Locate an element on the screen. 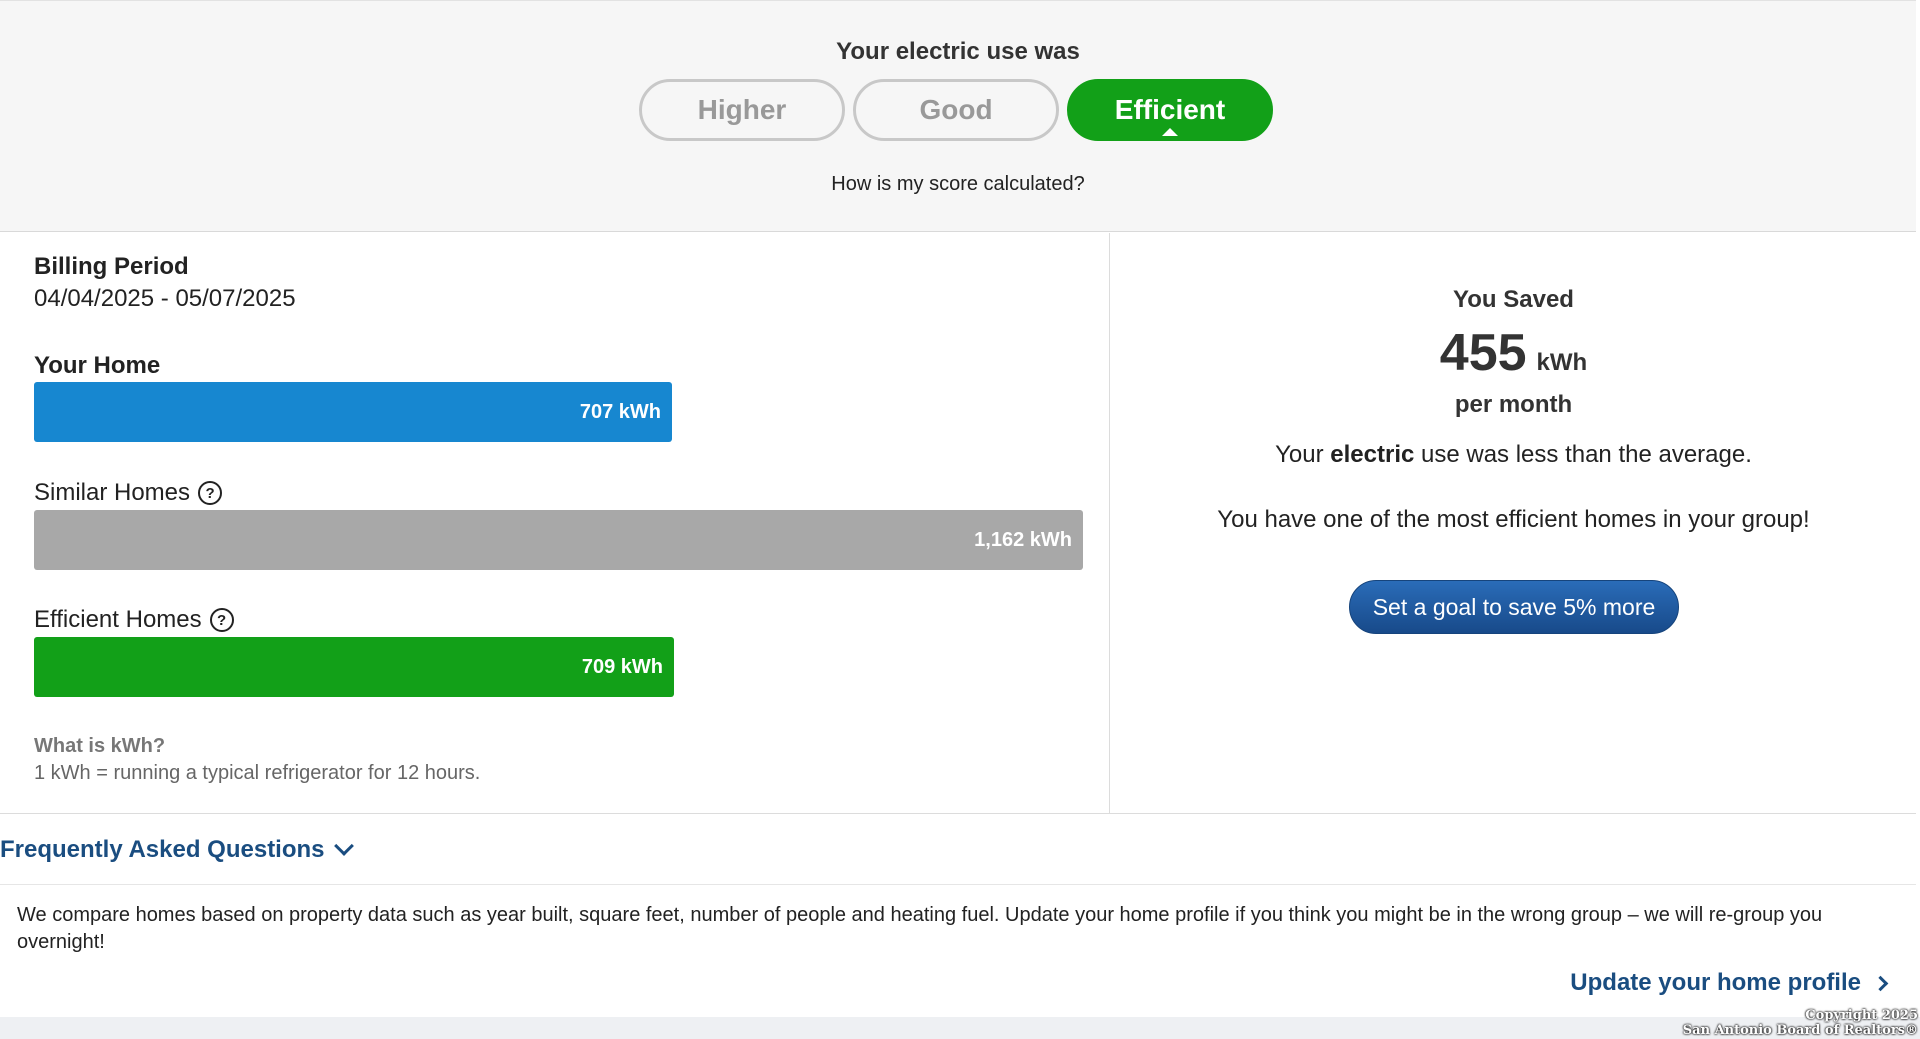 Image resolution: width=1920 pixels, height=1039 pixels. bar-label-text: Your Home is located at coordinates (97, 365).